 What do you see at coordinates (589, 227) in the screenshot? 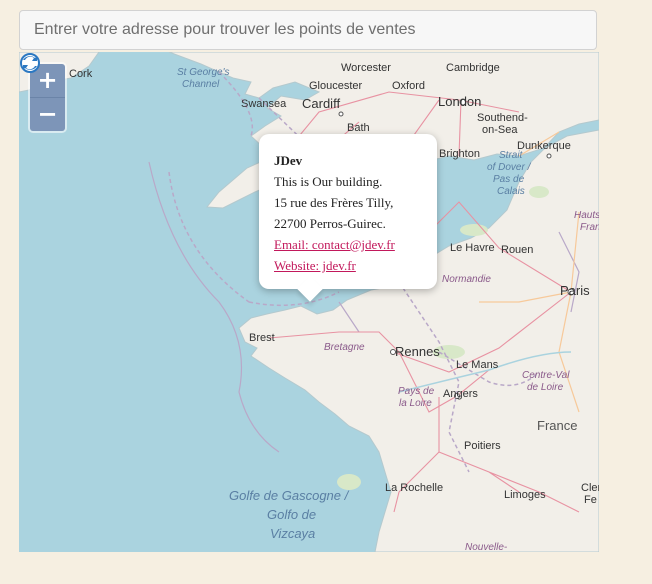
I see `map-label: Fran` at bounding box center [589, 227].